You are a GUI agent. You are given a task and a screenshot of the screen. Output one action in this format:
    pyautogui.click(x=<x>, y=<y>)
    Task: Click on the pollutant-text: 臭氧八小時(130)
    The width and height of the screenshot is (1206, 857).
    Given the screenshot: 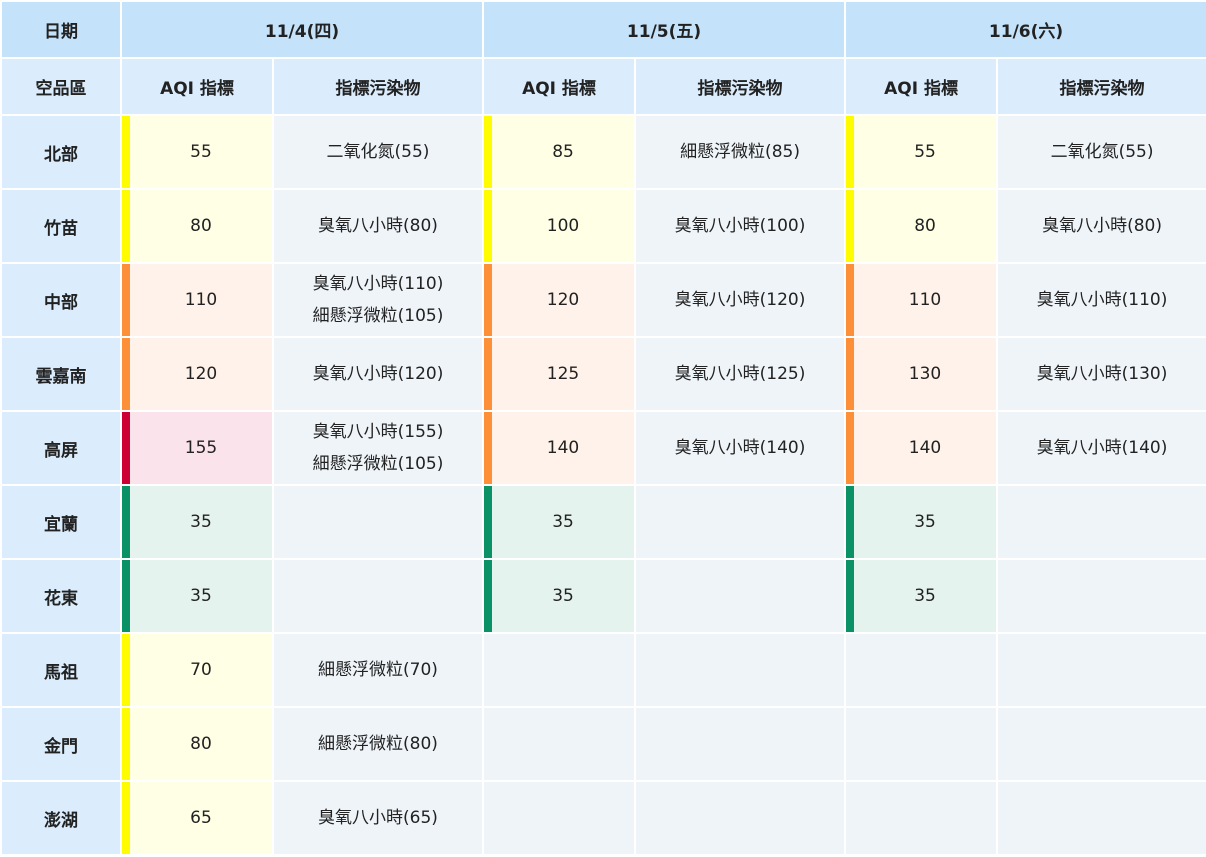 What is the action you would take?
    pyautogui.click(x=1102, y=374)
    